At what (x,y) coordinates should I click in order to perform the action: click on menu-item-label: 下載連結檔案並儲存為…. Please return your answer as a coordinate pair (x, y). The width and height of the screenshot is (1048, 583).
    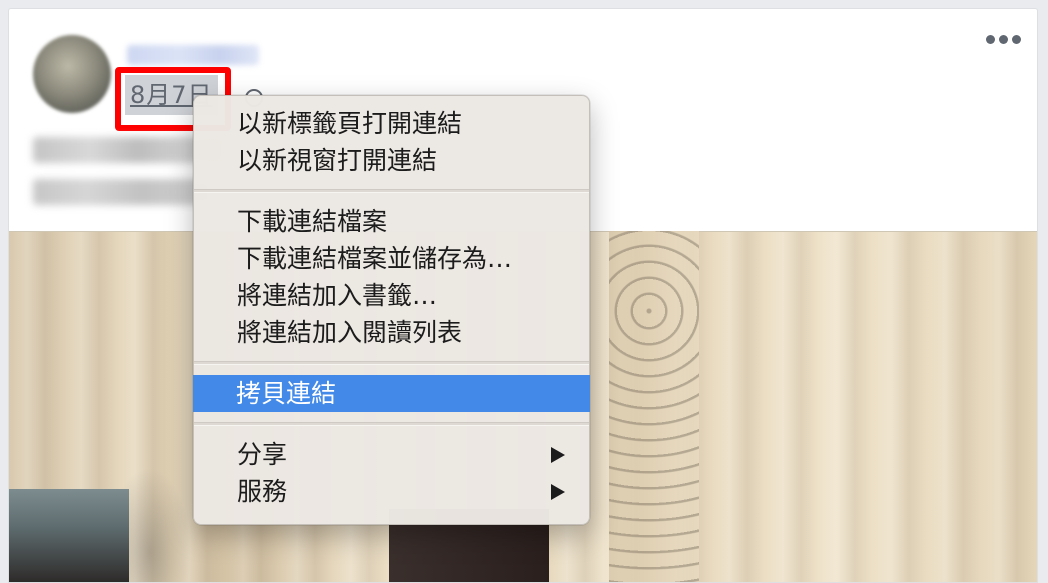
    Looking at the image, I should click on (375, 258).